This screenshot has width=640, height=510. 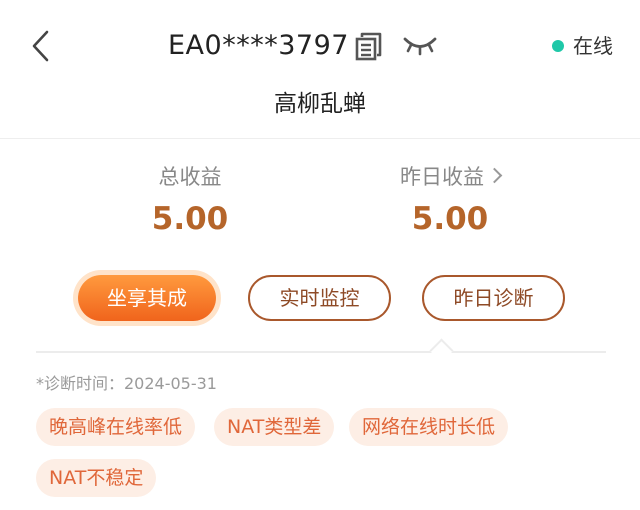 What do you see at coordinates (319, 298) in the screenshot?
I see `realtime-monitor-button: 实时监控` at bounding box center [319, 298].